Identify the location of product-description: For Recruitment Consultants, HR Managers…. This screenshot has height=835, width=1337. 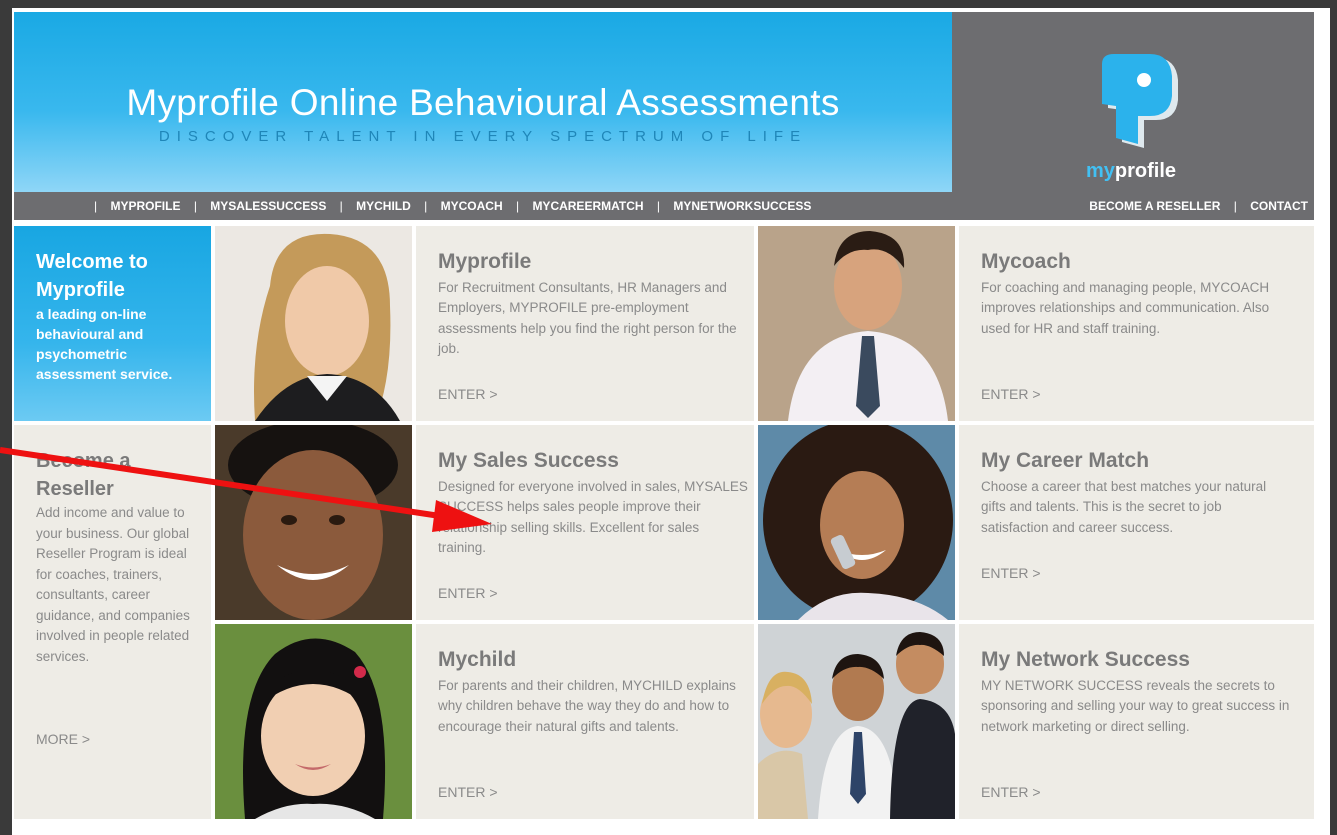
(587, 318).